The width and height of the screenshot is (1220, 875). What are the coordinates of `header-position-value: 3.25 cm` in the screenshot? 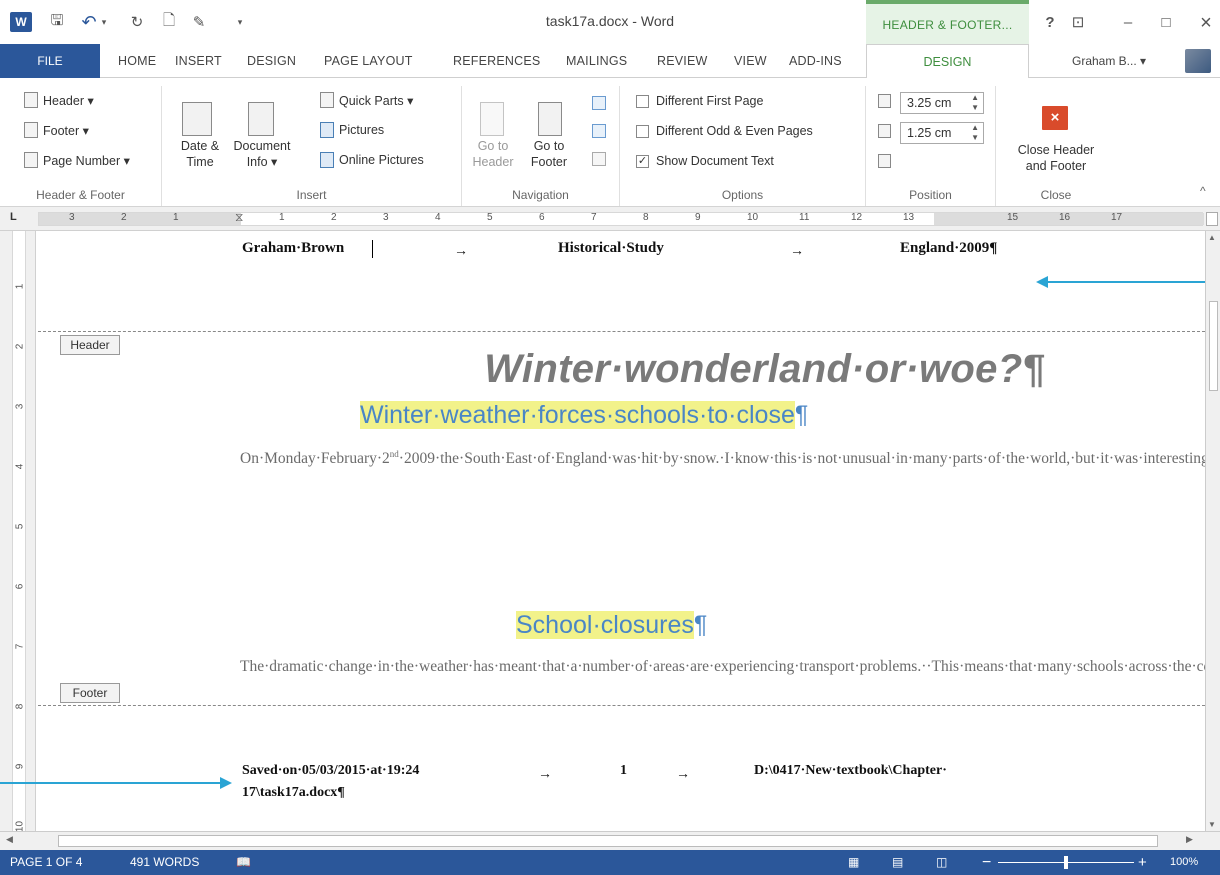 It's located at (929, 103).